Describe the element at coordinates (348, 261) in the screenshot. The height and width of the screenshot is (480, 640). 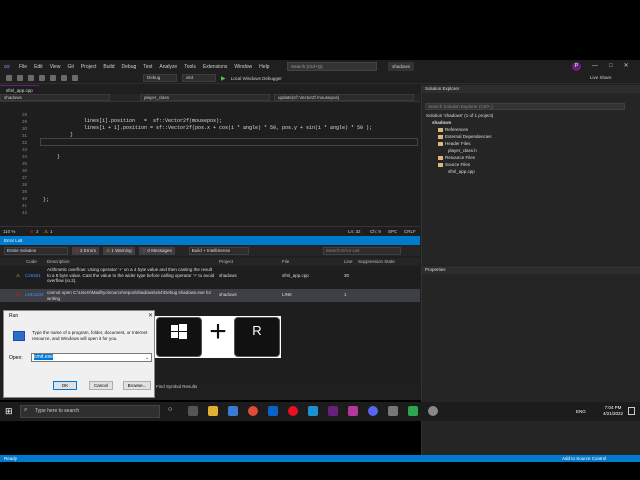
I see `col-line: Line` at that location.